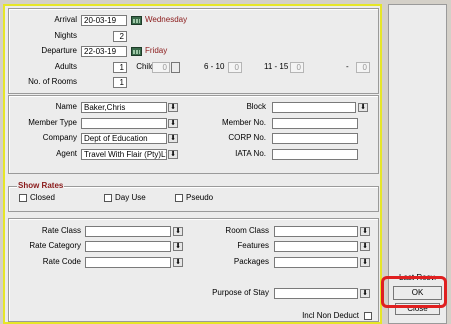  I want to click on corp-no-field, so click(315, 138).